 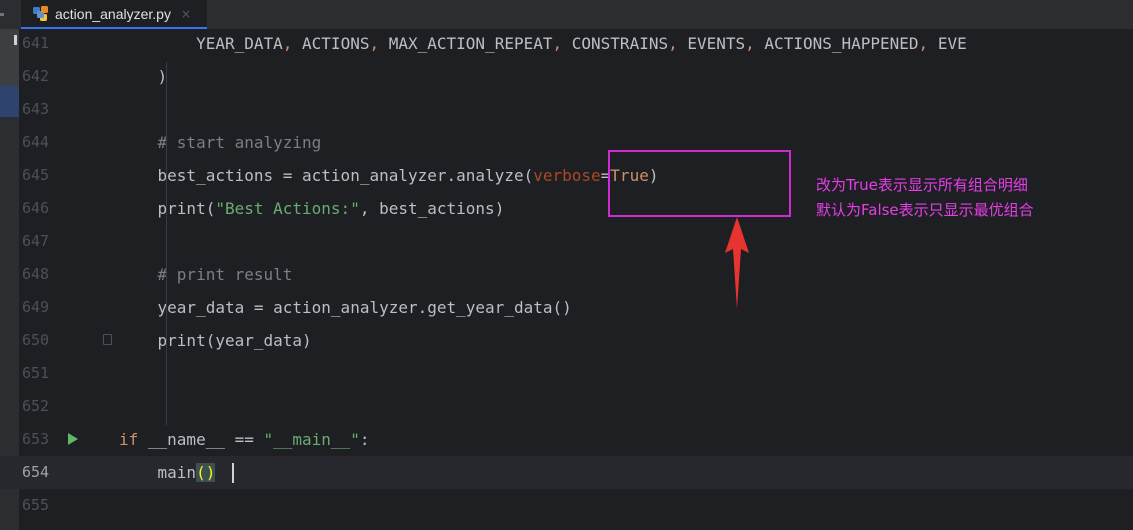 I want to click on annotation-line-2: 默认为False表示只显示最优组合, so click(x=925, y=210).